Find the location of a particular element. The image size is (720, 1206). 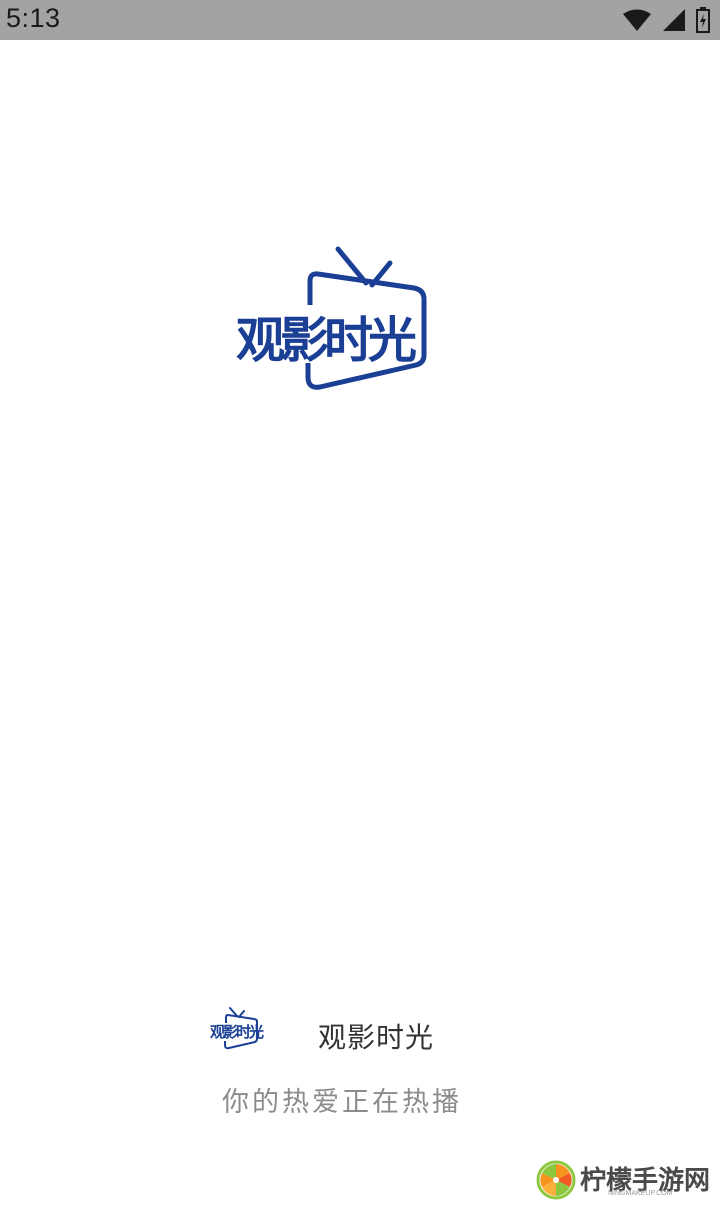

footer-brand: 观影时光 观影时光 is located at coordinates (366, 1030).